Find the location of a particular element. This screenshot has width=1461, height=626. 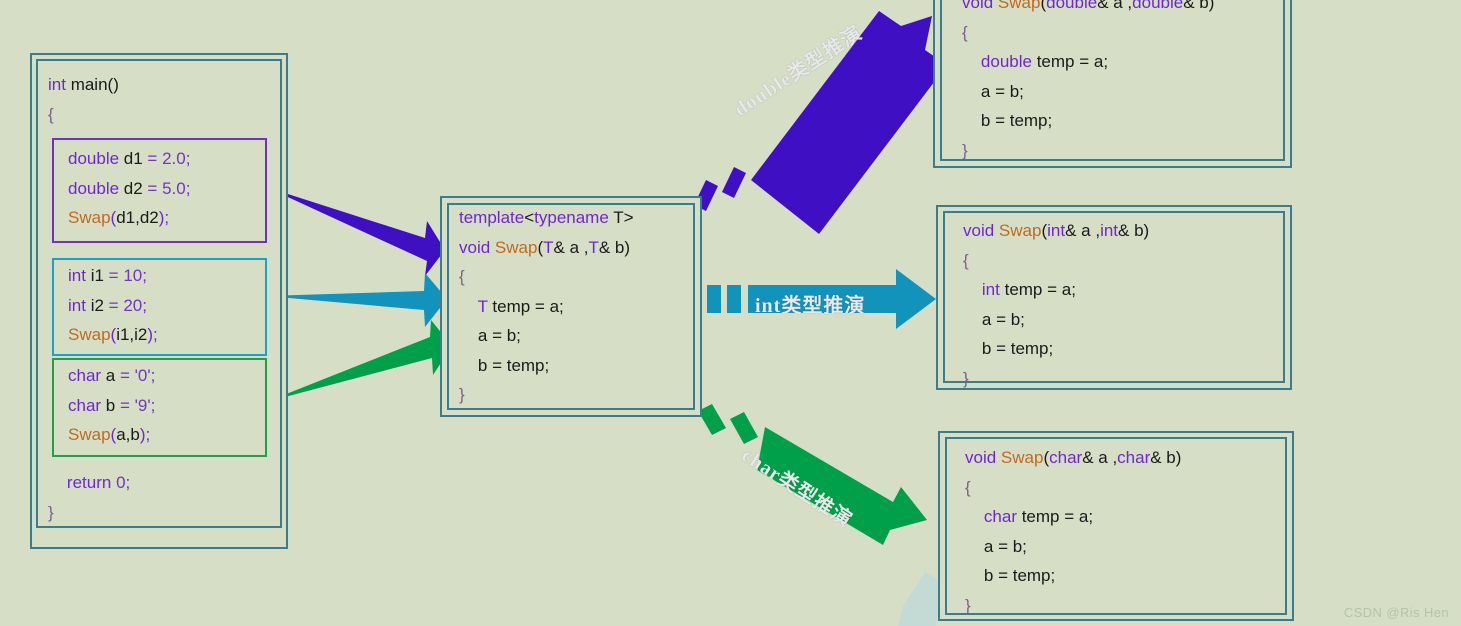

code-token: 20 is located at coordinates (133, 305).